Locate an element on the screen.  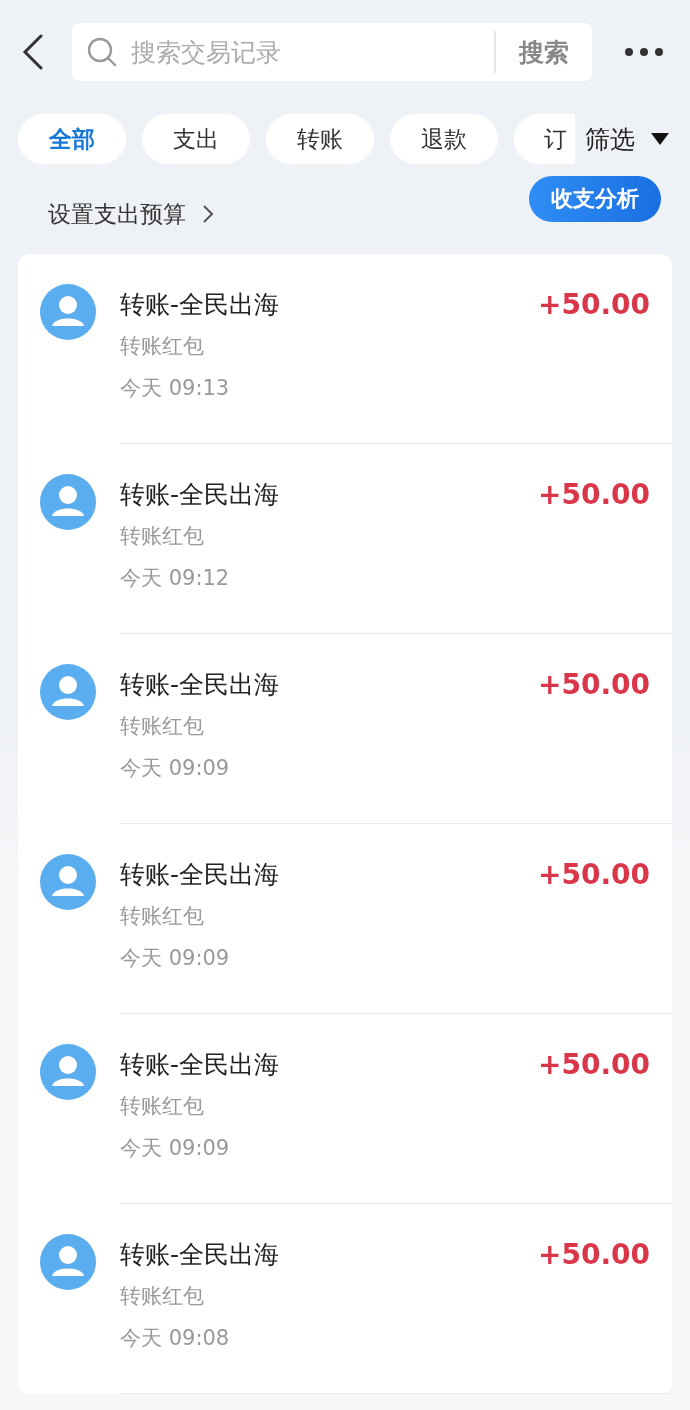
dropdown-icon is located at coordinates (660, 139).